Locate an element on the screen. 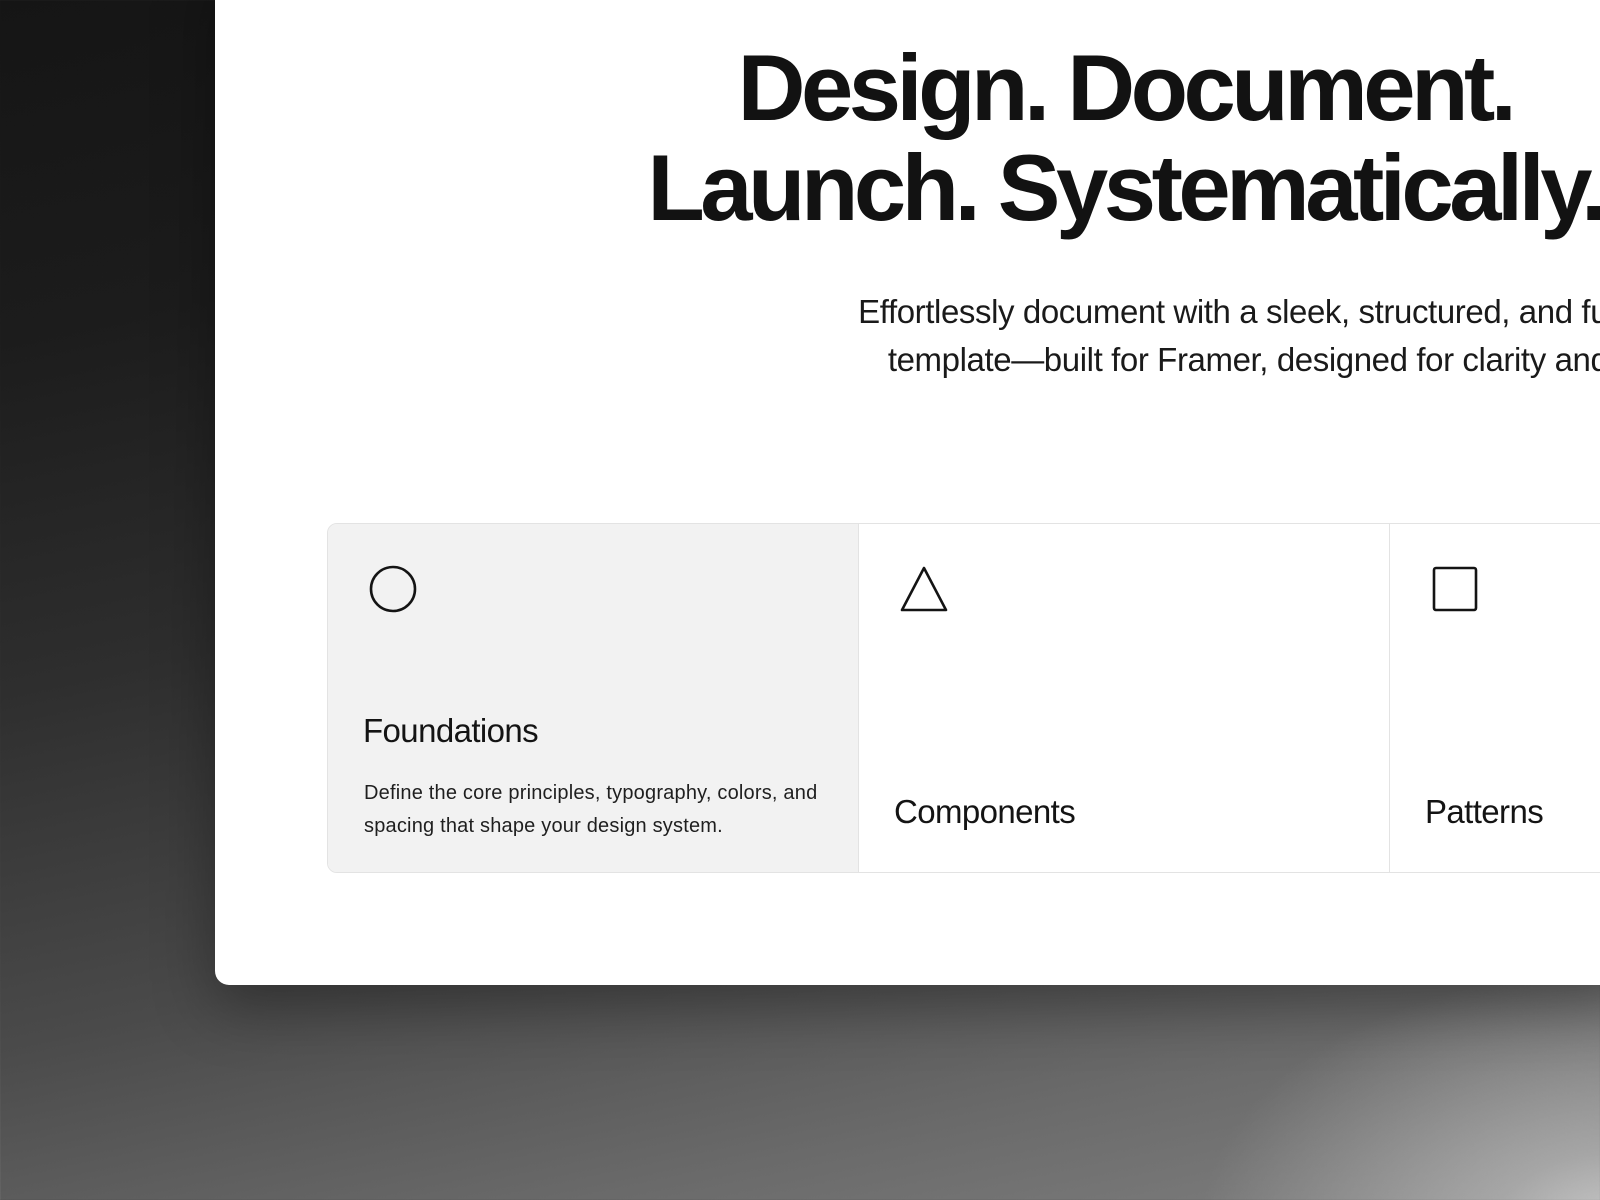 This screenshot has width=1600, height=1200. card-title: Foundations is located at coordinates (451, 730).